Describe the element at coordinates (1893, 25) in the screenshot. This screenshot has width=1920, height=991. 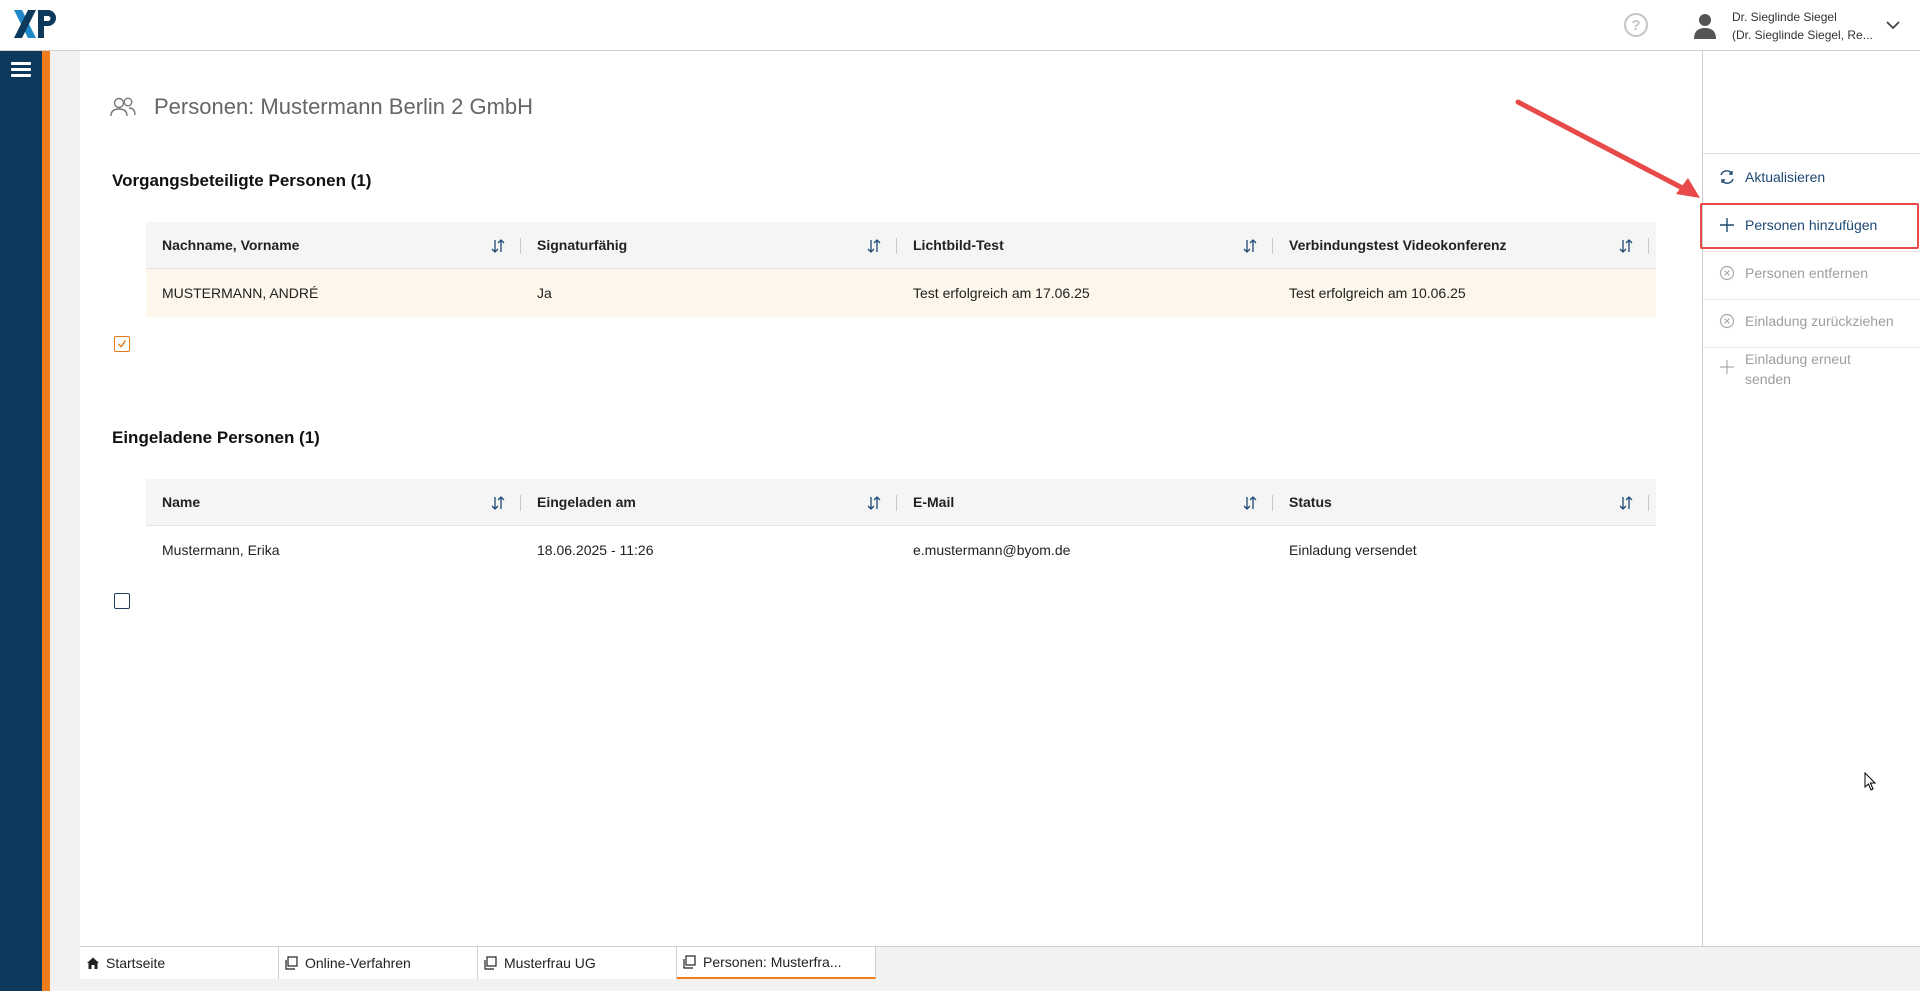
I see `chevron-down-icon` at that location.